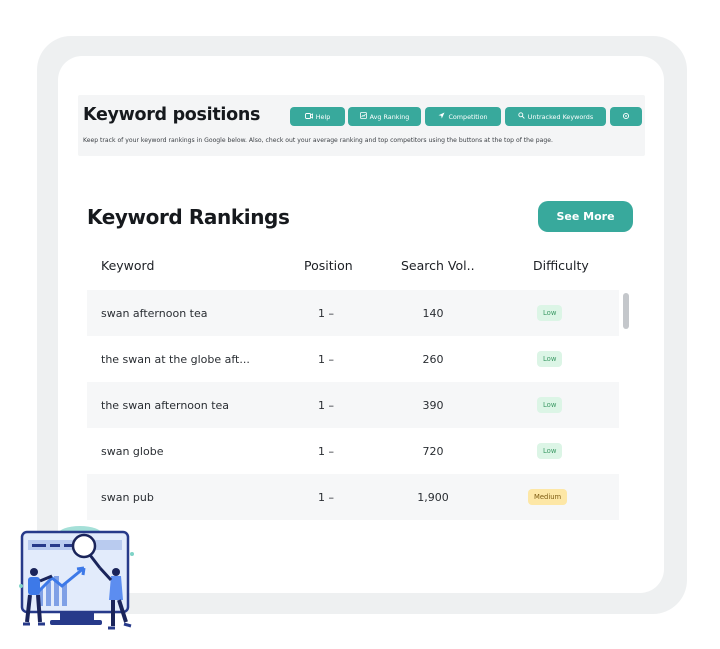 This screenshot has width=720, height=649. What do you see at coordinates (433, 405) in the screenshot?
I see `volume-cell: 390` at bounding box center [433, 405].